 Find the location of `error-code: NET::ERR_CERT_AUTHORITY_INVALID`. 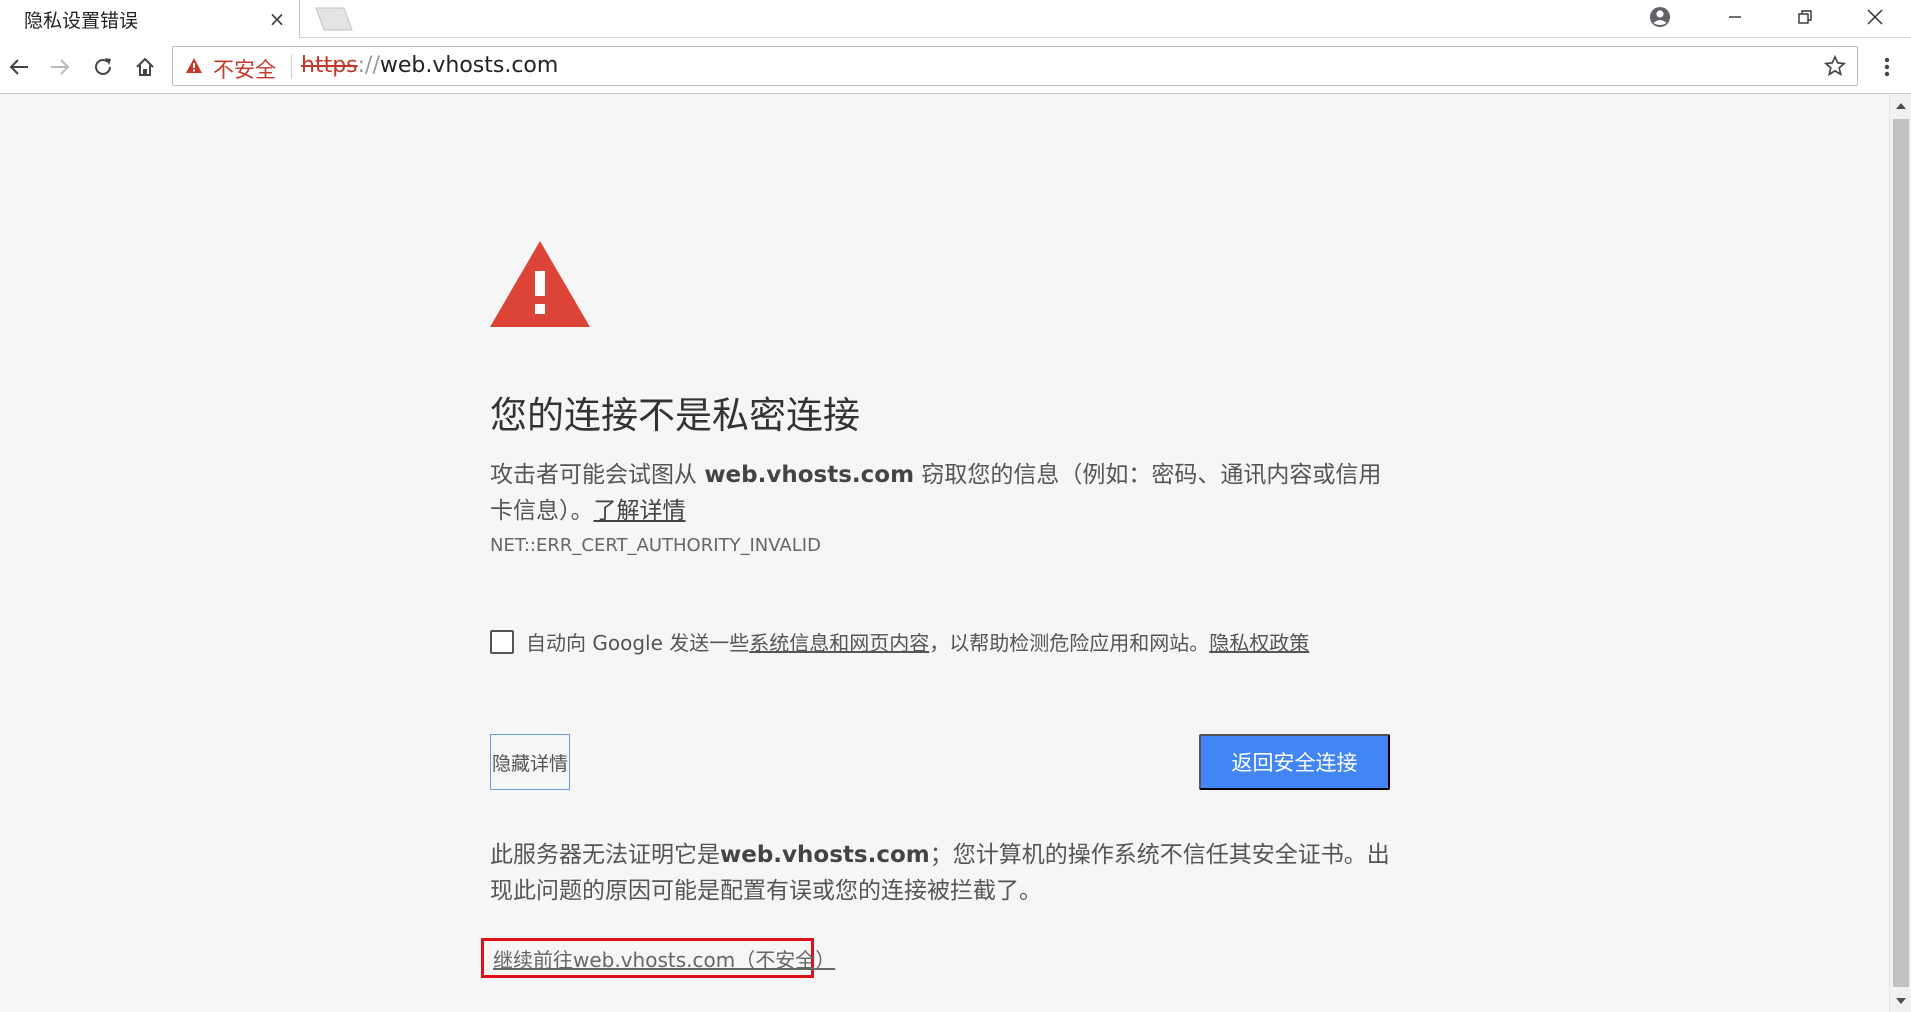

error-code: NET::ERR_CERT_AUTHORITY_INVALID is located at coordinates (655, 545).